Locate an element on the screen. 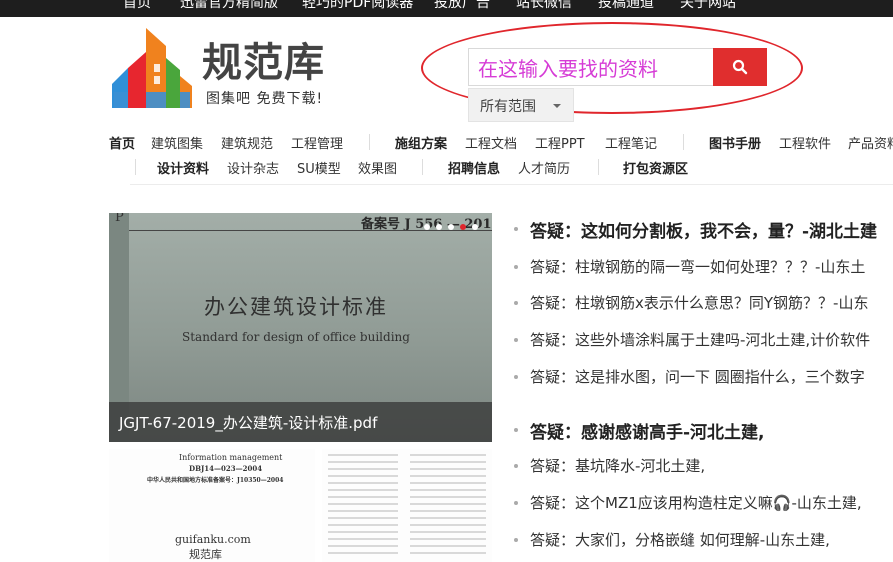  search-scope-label: 所有范围 is located at coordinates (508, 107).